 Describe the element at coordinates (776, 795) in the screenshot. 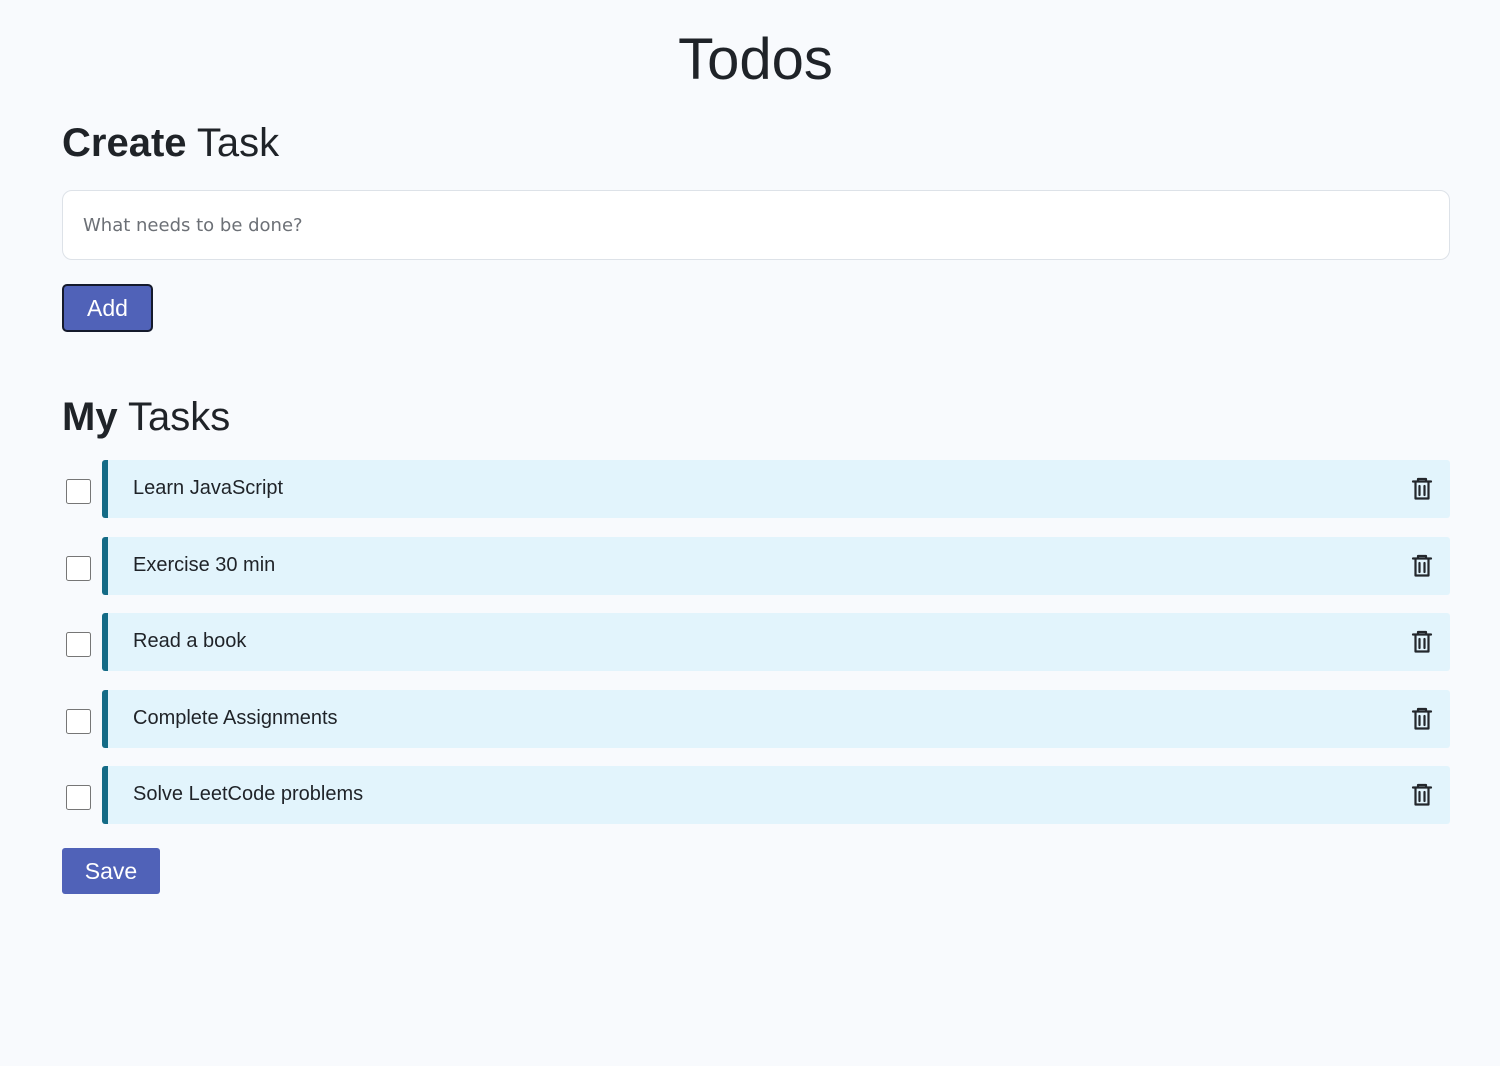

I see `task-card: Solve LeetCode problems` at that location.